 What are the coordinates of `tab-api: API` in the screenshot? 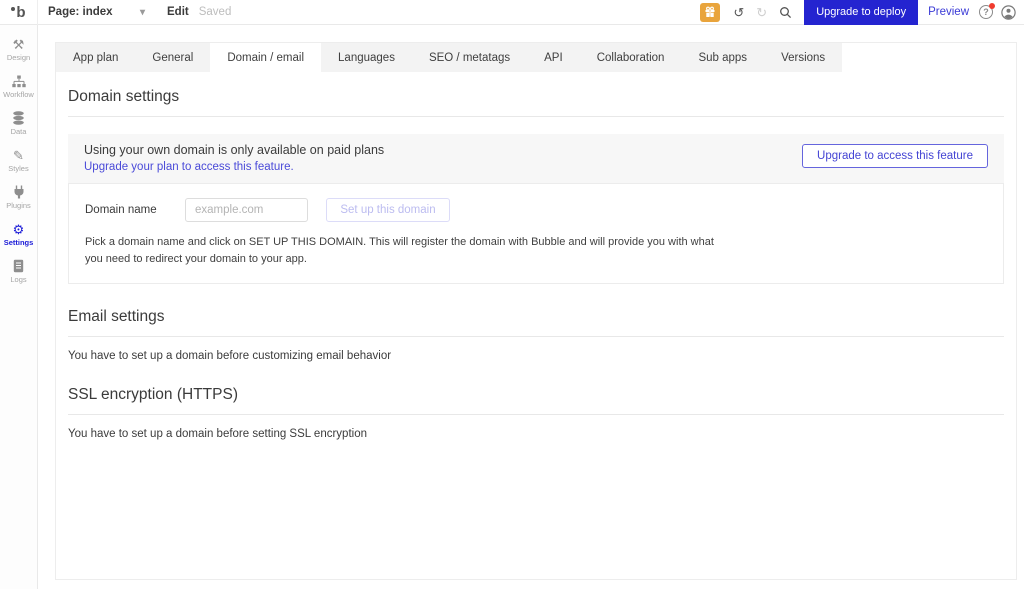 It's located at (553, 57).